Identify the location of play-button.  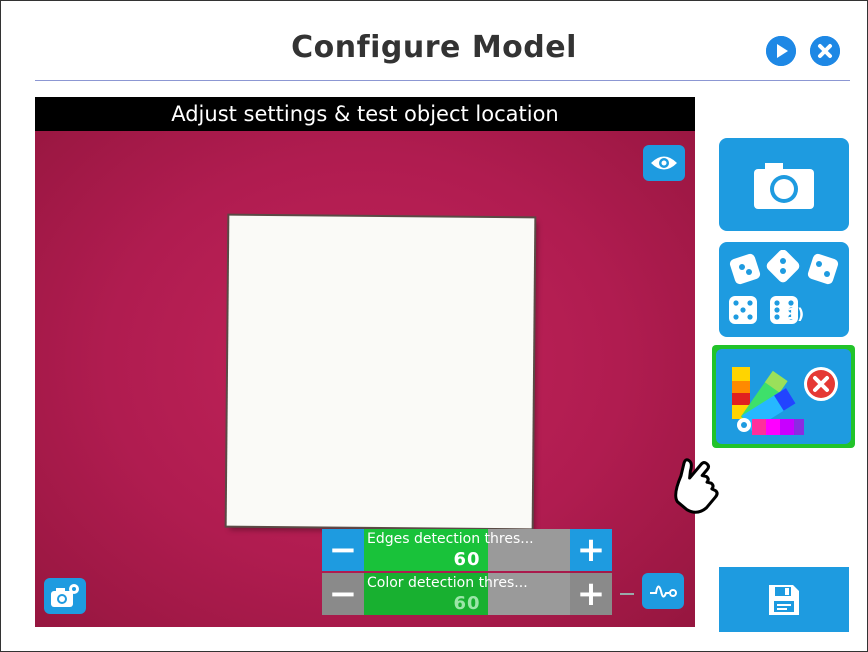
(781, 51).